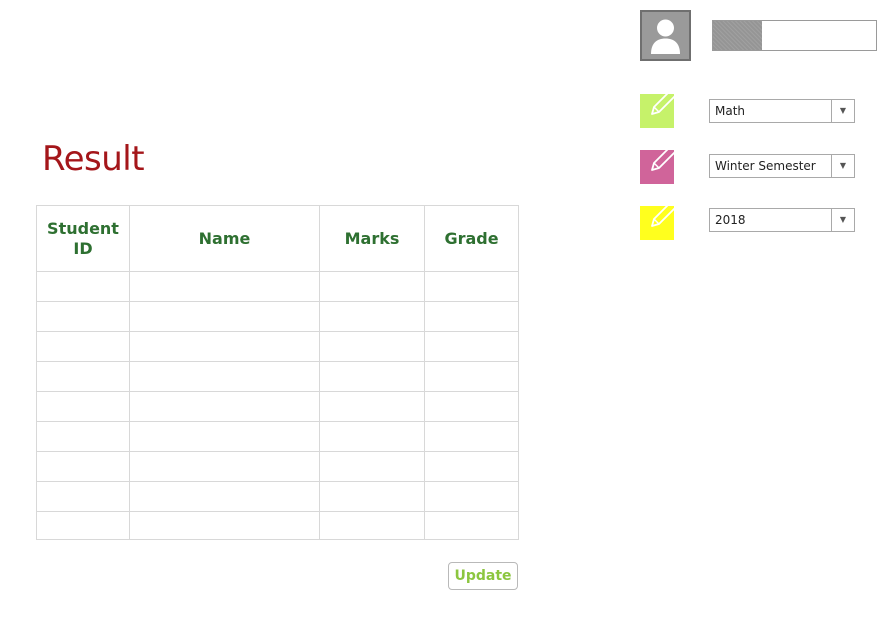  What do you see at coordinates (782, 220) in the screenshot?
I see `year-select: 2018 ▼` at bounding box center [782, 220].